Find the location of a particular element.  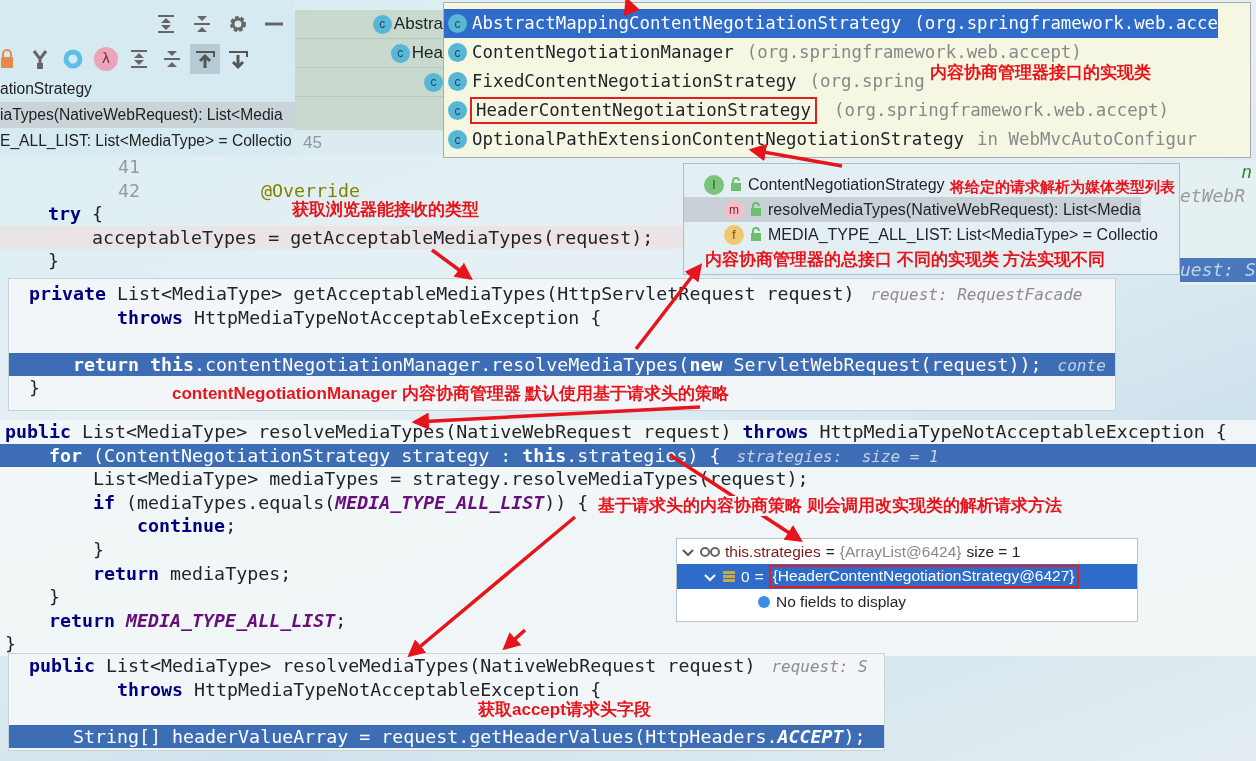

empty-note: No fields to display is located at coordinates (841, 601).